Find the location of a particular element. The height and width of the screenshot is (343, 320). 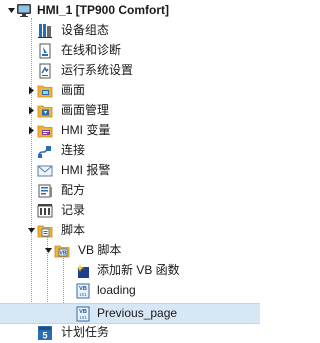

online-diagnostics-icon is located at coordinates (45, 51).